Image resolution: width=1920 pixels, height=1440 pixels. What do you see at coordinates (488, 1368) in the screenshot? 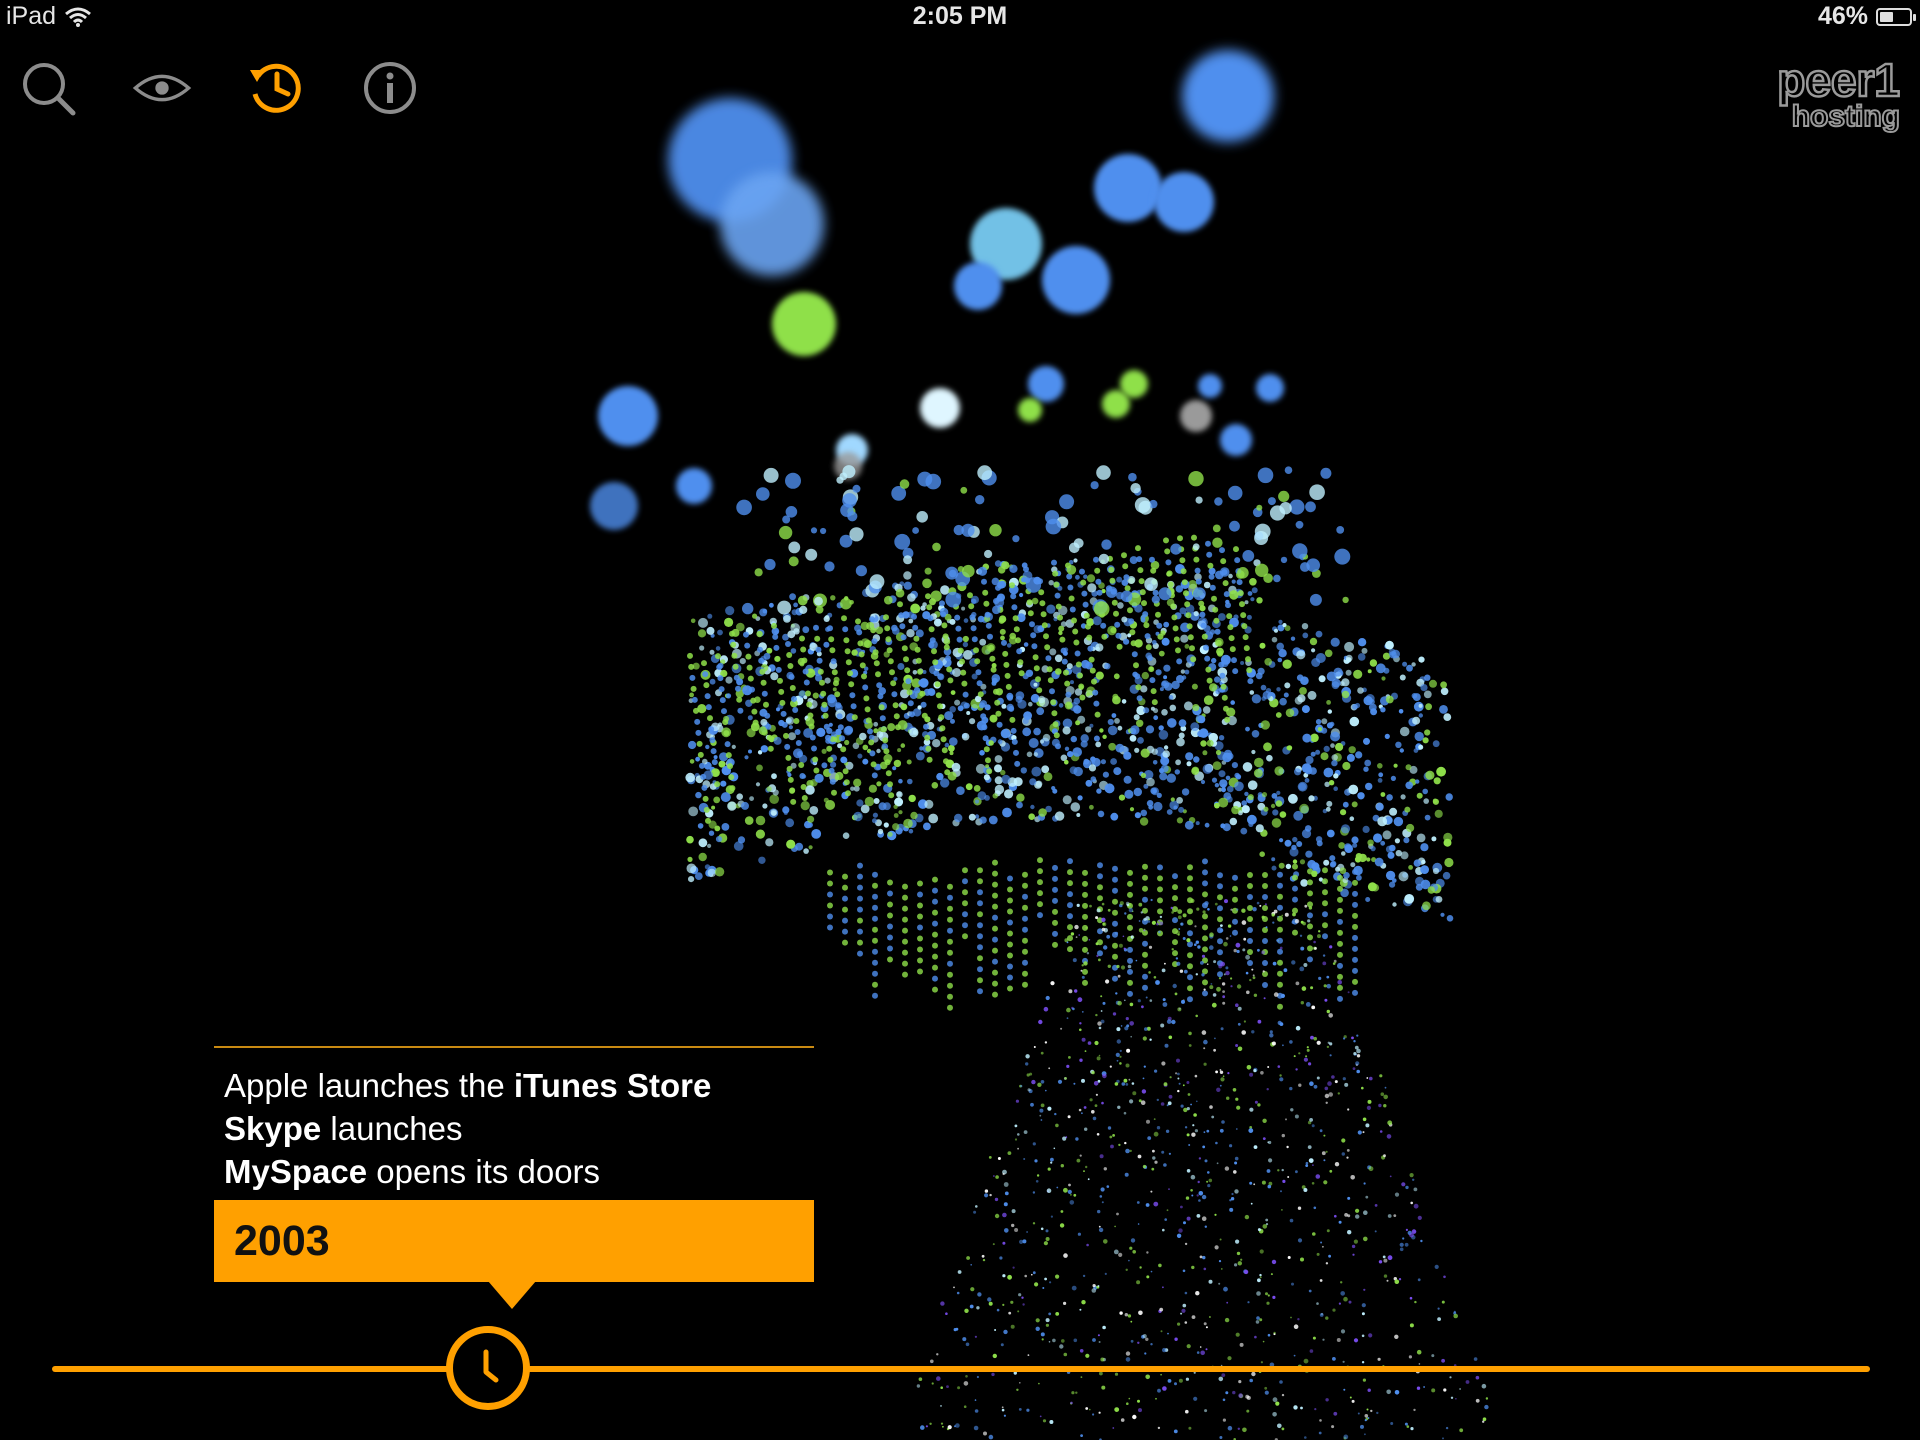
I see `timeline-handle` at bounding box center [488, 1368].